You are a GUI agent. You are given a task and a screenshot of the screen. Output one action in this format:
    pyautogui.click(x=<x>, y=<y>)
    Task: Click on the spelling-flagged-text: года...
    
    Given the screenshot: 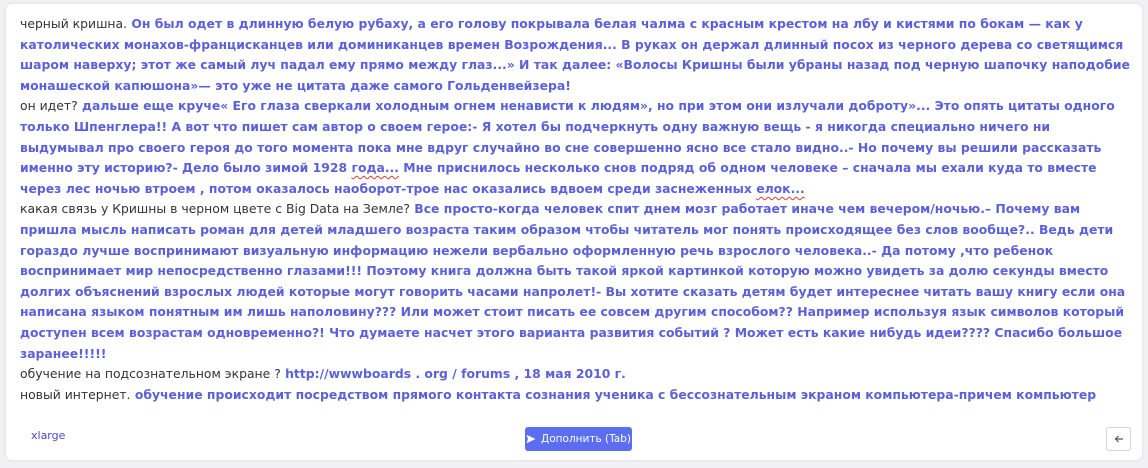 What is the action you would take?
    pyautogui.click(x=375, y=168)
    